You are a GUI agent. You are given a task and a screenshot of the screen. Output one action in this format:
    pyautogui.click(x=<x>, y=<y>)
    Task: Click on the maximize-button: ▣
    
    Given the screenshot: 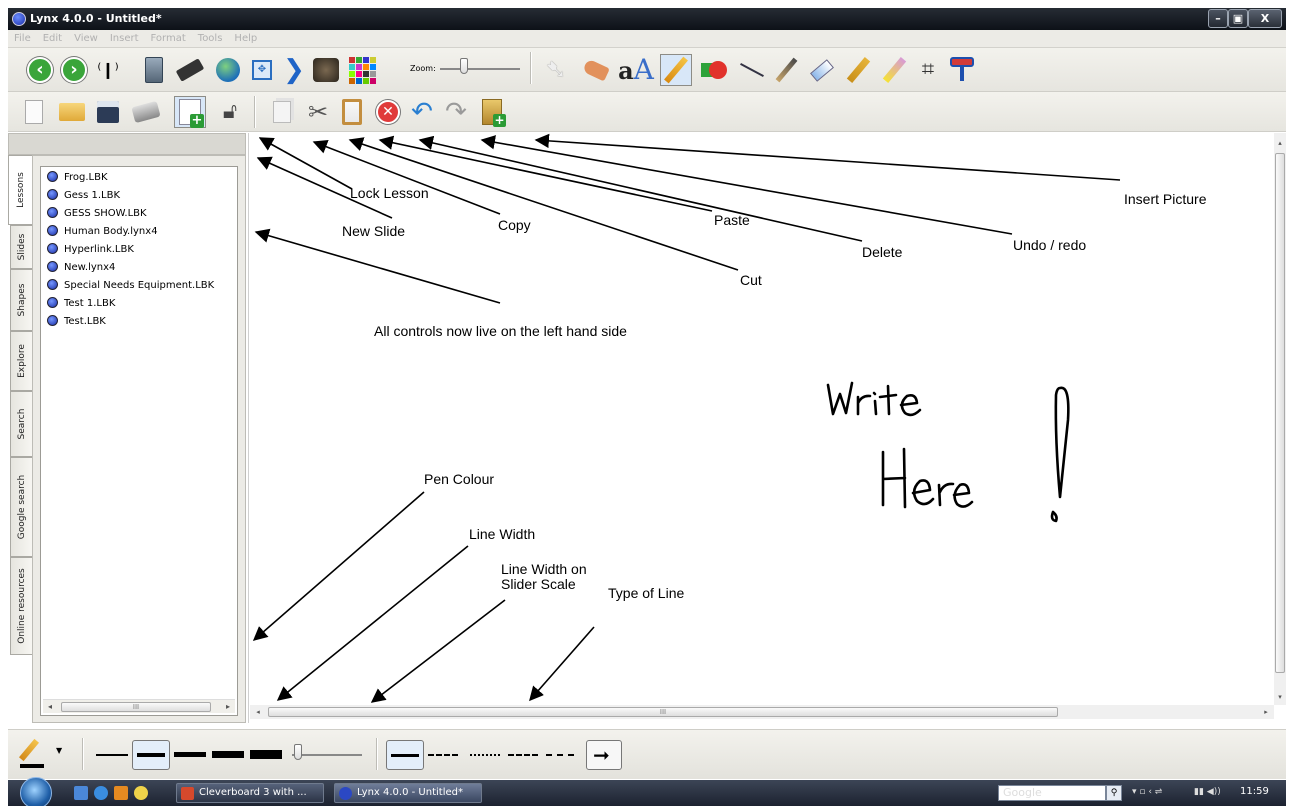 What is the action you would take?
    pyautogui.click(x=1238, y=18)
    